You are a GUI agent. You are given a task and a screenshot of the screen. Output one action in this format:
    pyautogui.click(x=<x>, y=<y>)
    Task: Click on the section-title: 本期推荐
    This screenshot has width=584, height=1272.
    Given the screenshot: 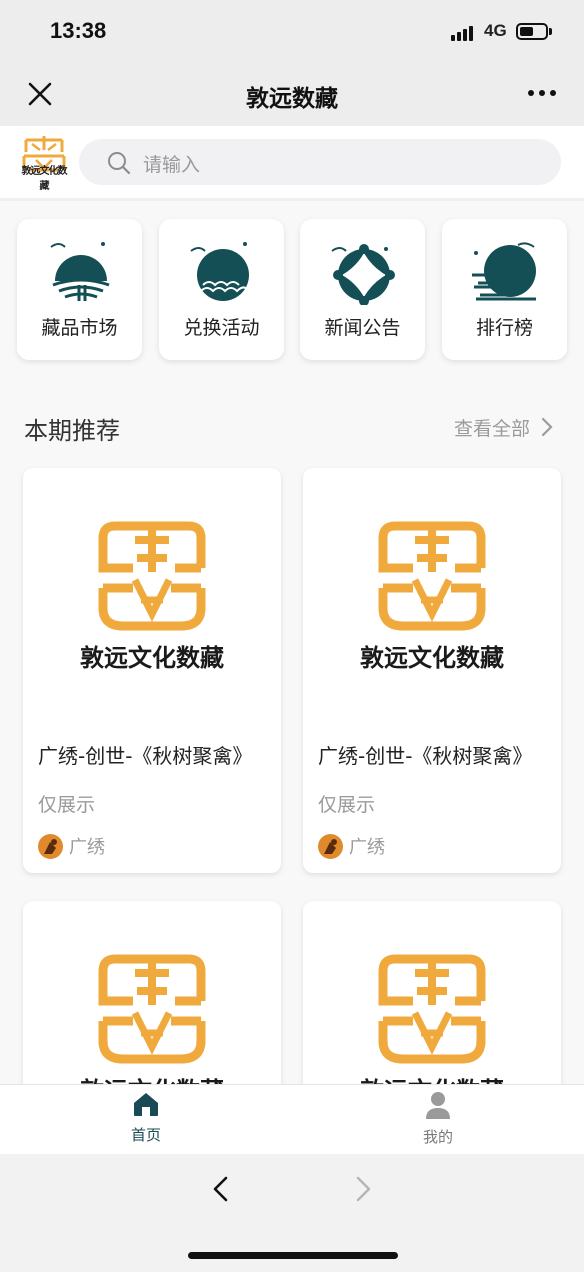 What is the action you would take?
    pyautogui.click(x=72, y=431)
    